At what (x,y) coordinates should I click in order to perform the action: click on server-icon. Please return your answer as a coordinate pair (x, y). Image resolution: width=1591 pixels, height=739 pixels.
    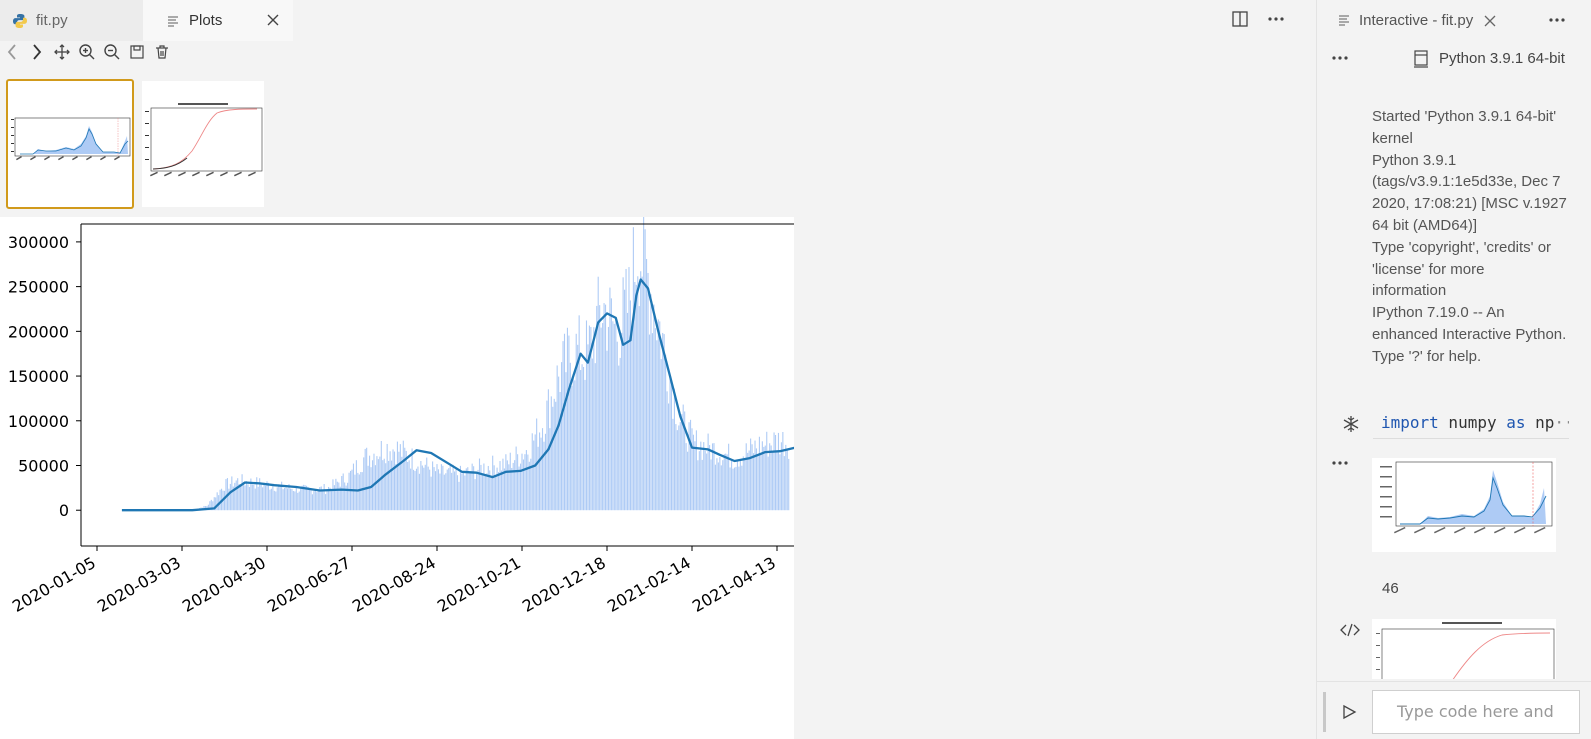
    Looking at the image, I should click on (1422, 59).